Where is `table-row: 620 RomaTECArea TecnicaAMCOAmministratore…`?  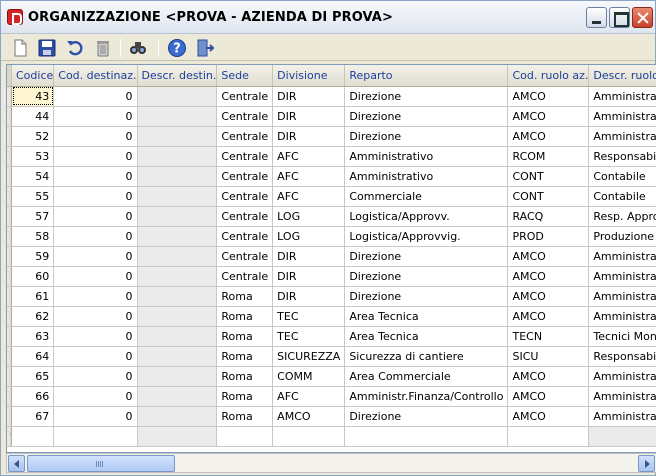 table-row: 620 RomaTECArea TecnicaAMCOAmministratore… is located at coordinates (331, 316).